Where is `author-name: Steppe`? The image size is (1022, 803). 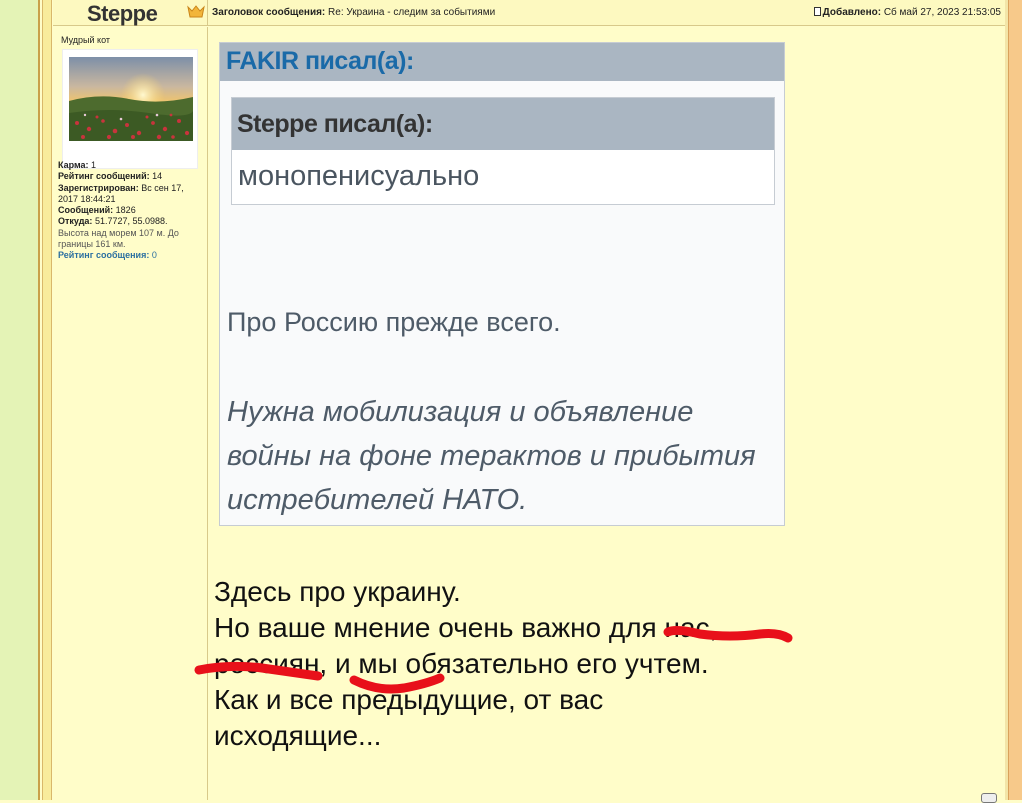 author-name: Steppe is located at coordinates (122, 14).